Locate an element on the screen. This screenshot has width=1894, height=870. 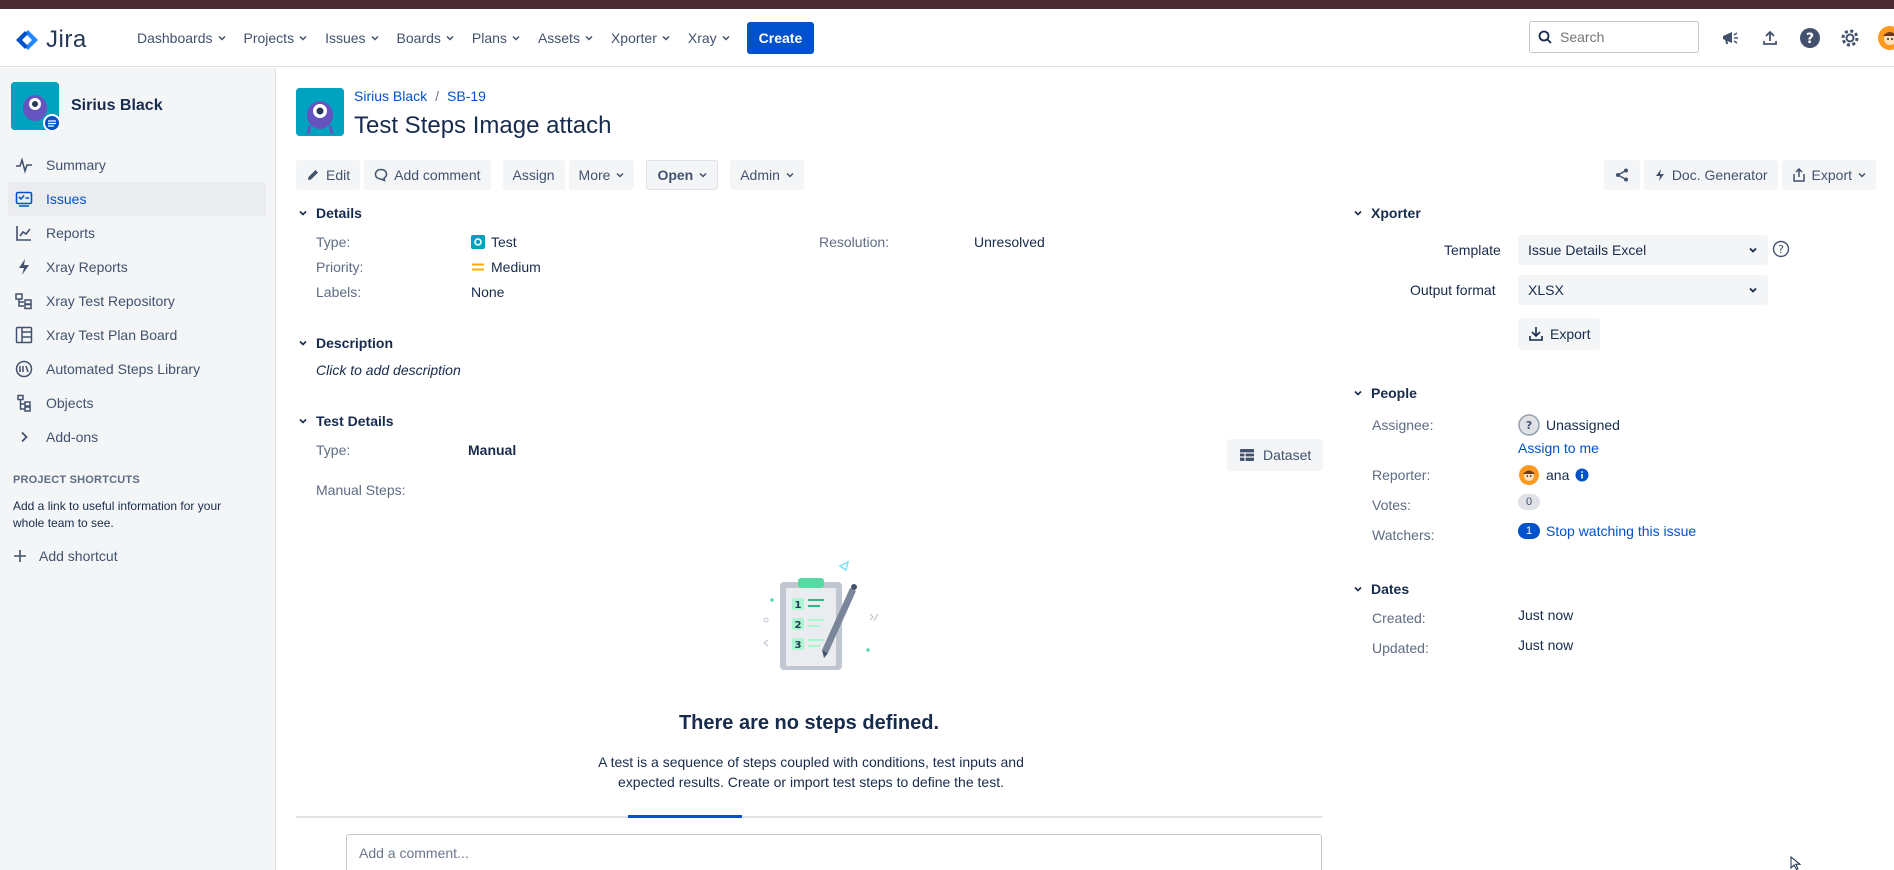
edit-button: Edit is located at coordinates (328, 175).